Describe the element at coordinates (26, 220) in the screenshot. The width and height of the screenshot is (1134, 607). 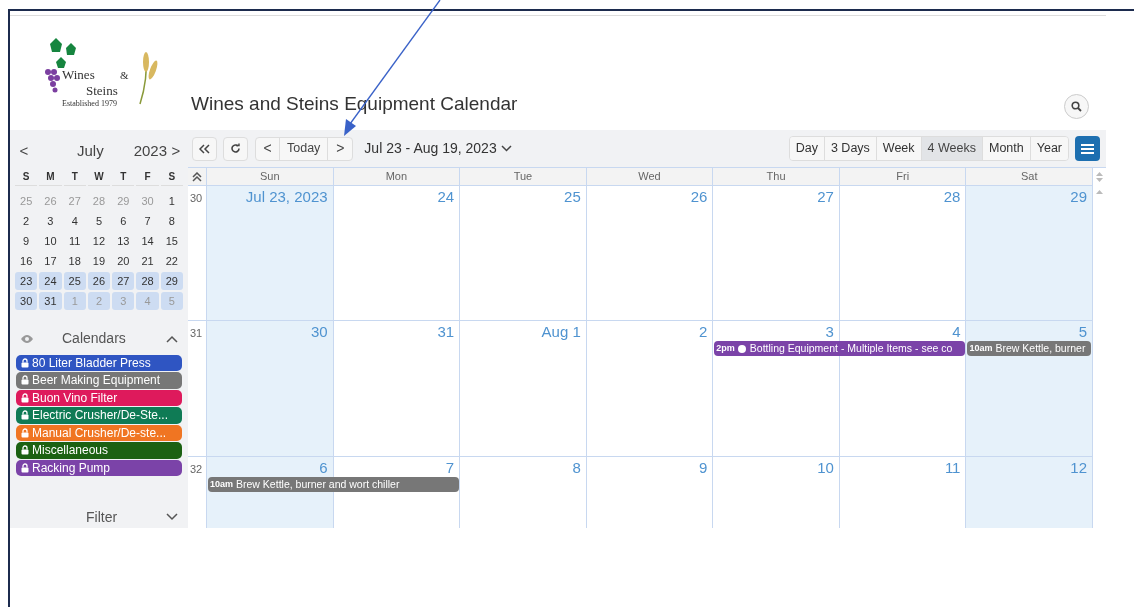
I see `calendar-day: 2` at that location.